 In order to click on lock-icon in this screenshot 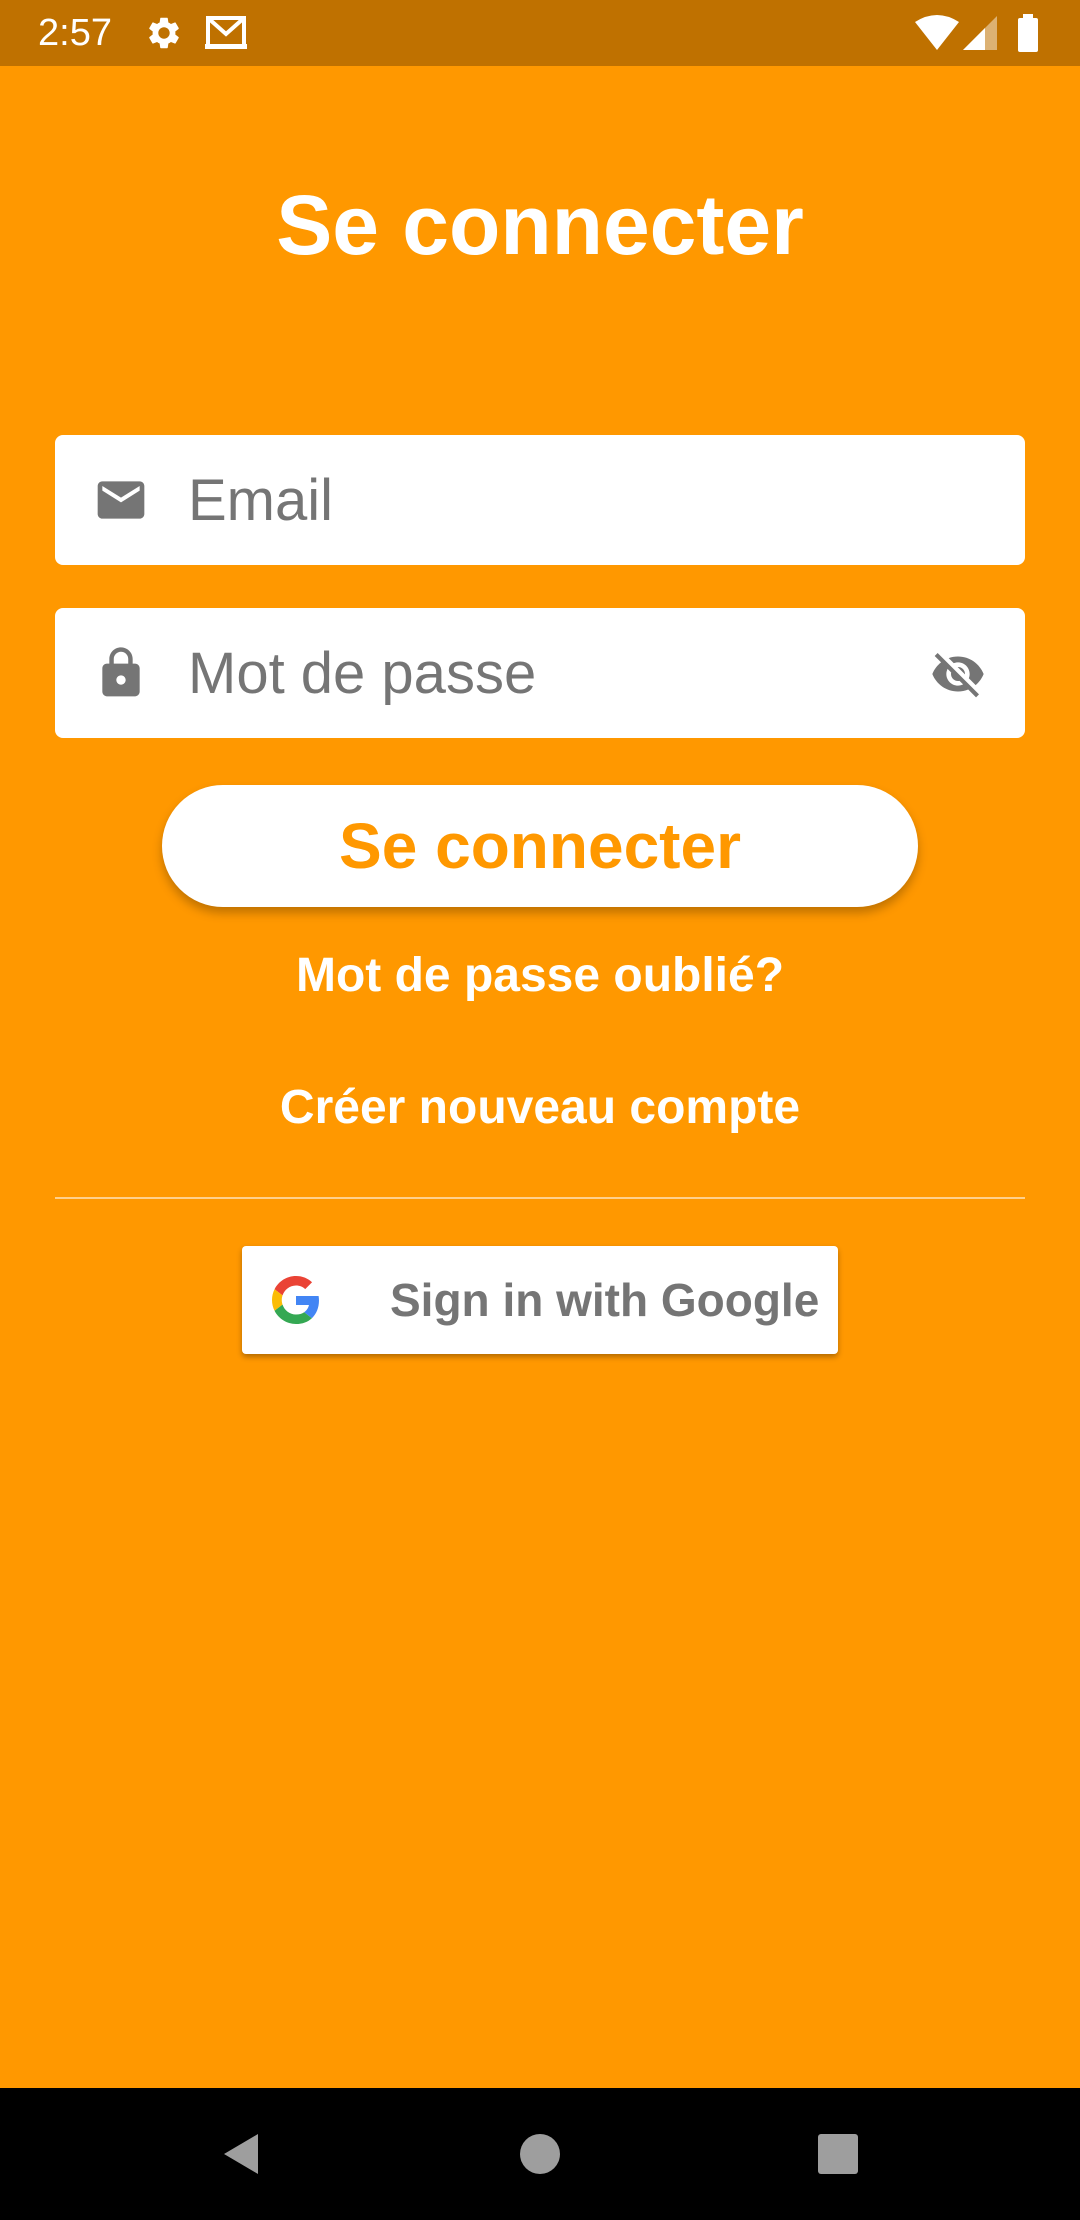, I will do `click(121, 672)`.